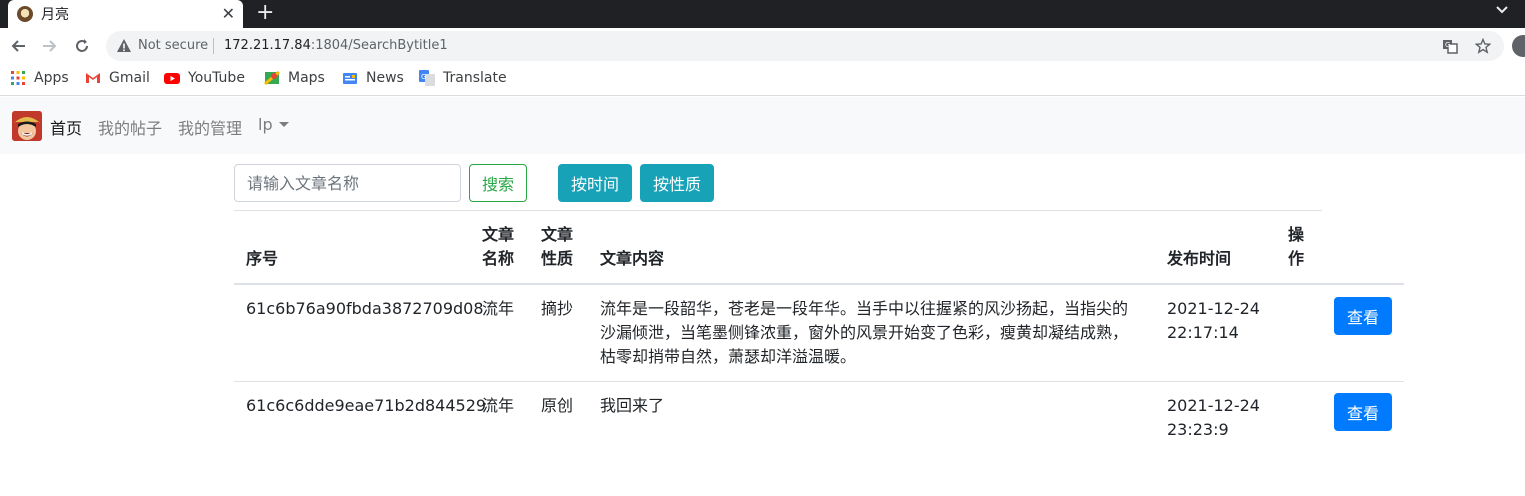 This screenshot has height=496, width=1525. What do you see at coordinates (93, 78) in the screenshot?
I see `gmail-icon` at bounding box center [93, 78].